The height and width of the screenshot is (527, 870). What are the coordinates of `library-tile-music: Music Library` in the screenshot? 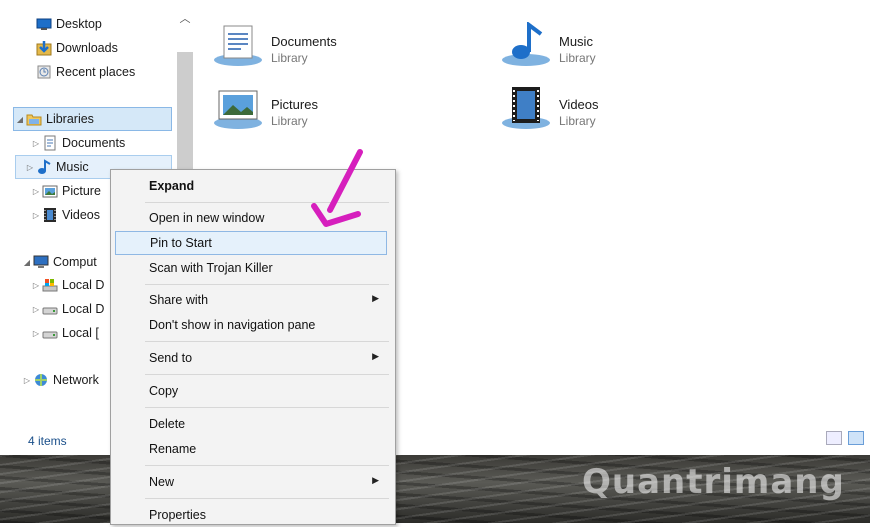 It's located at (616, 45).